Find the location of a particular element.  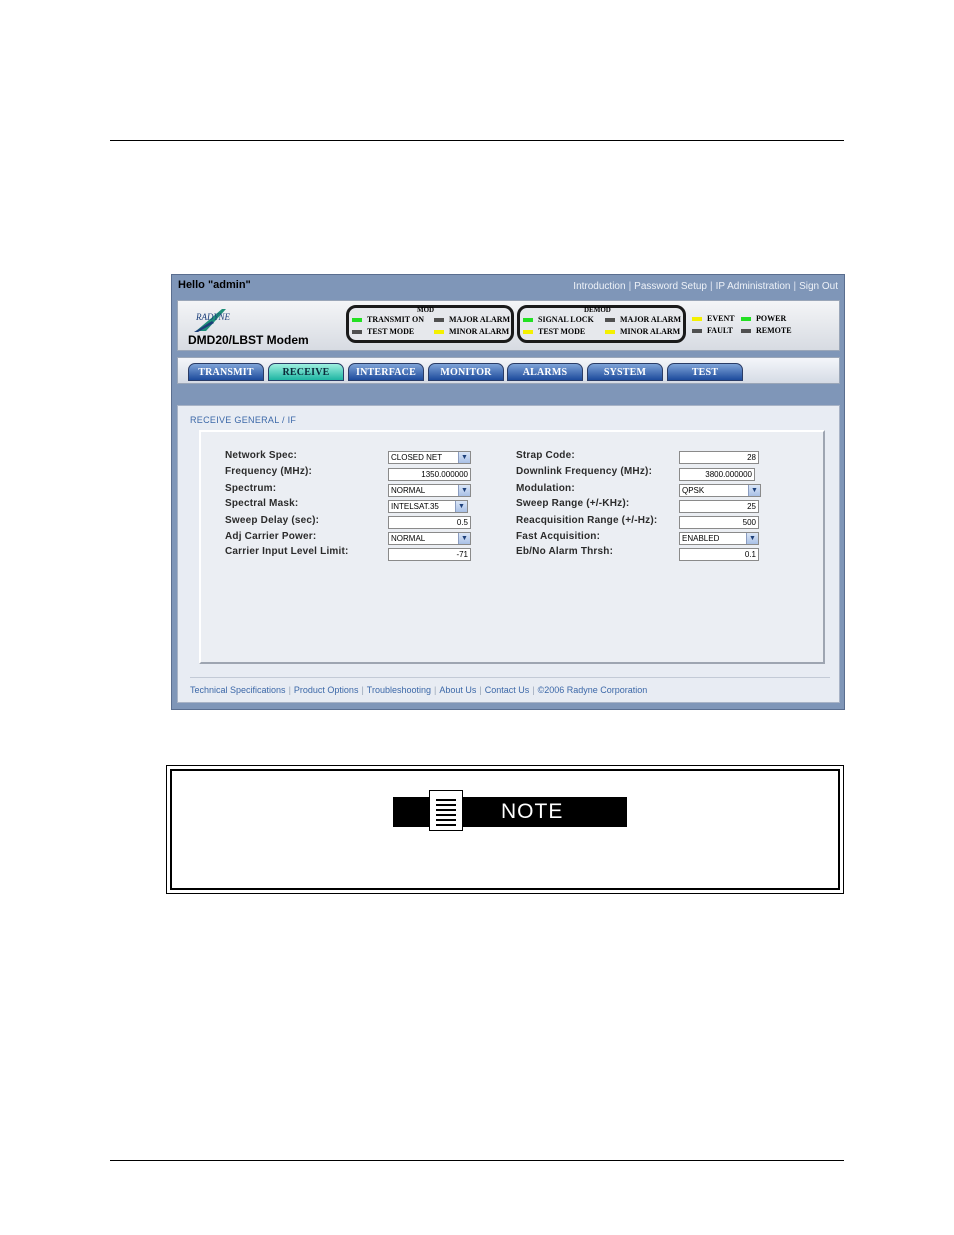

led-event: EVENT is located at coordinates (713, 318).